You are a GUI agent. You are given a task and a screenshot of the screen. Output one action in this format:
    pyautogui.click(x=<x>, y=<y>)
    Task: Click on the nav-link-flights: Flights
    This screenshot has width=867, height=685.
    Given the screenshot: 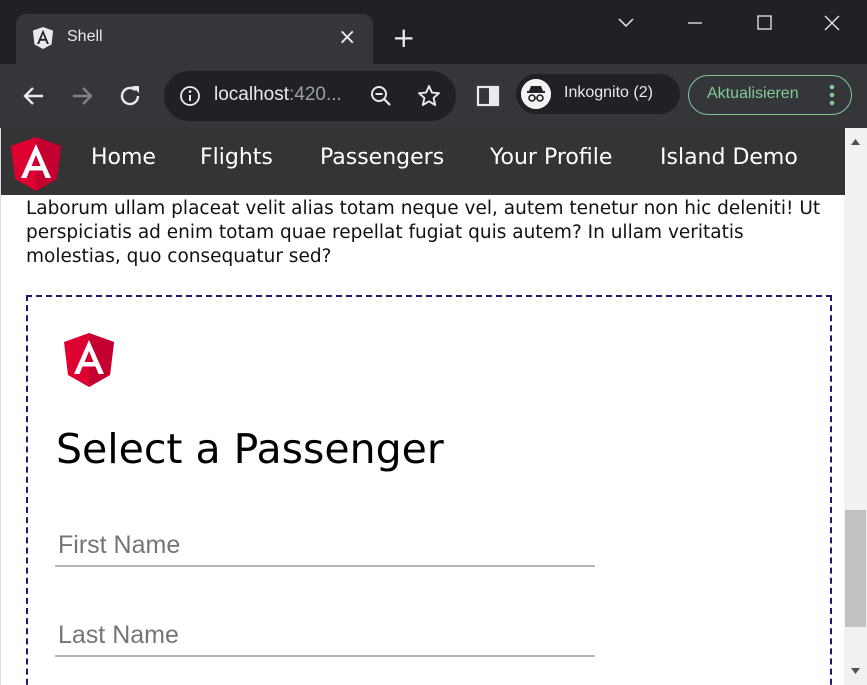 What is the action you would take?
    pyautogui.click(x=236, y=157)
    